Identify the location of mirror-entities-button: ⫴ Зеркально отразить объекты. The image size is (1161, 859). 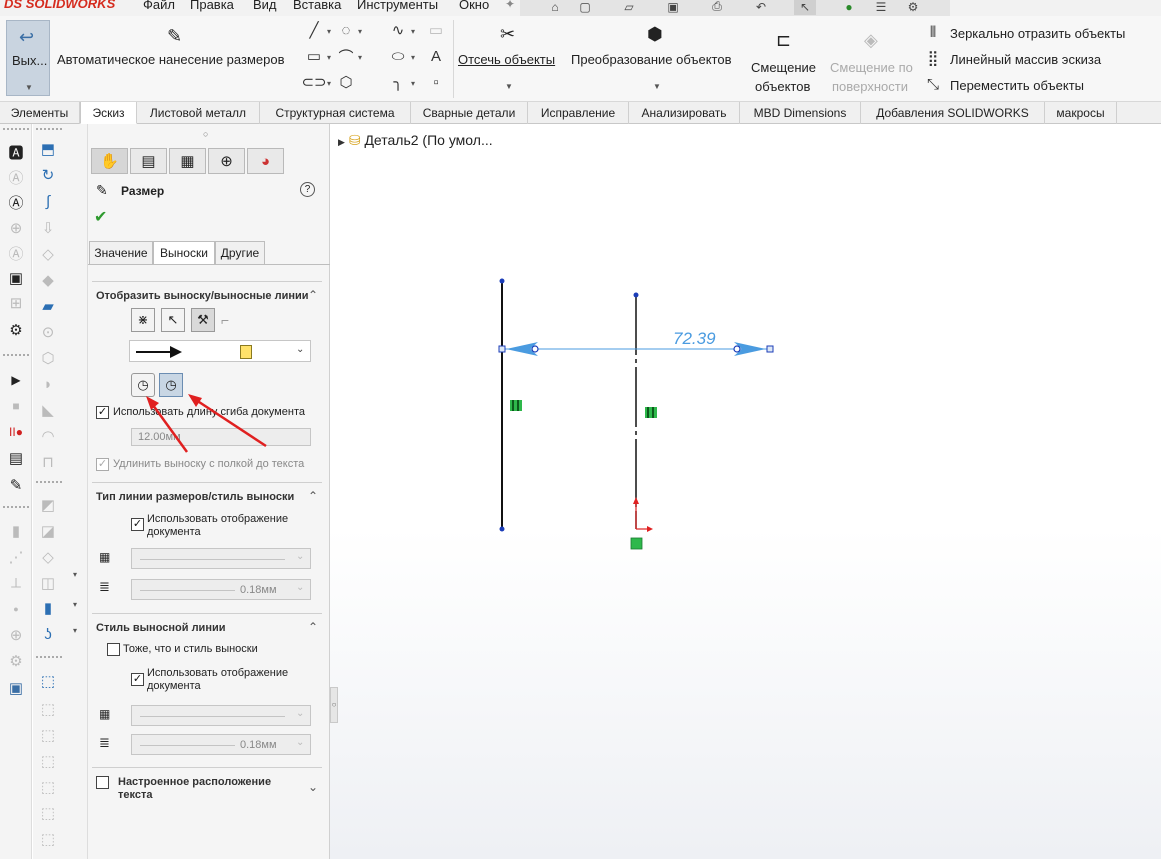
(1039, 34).